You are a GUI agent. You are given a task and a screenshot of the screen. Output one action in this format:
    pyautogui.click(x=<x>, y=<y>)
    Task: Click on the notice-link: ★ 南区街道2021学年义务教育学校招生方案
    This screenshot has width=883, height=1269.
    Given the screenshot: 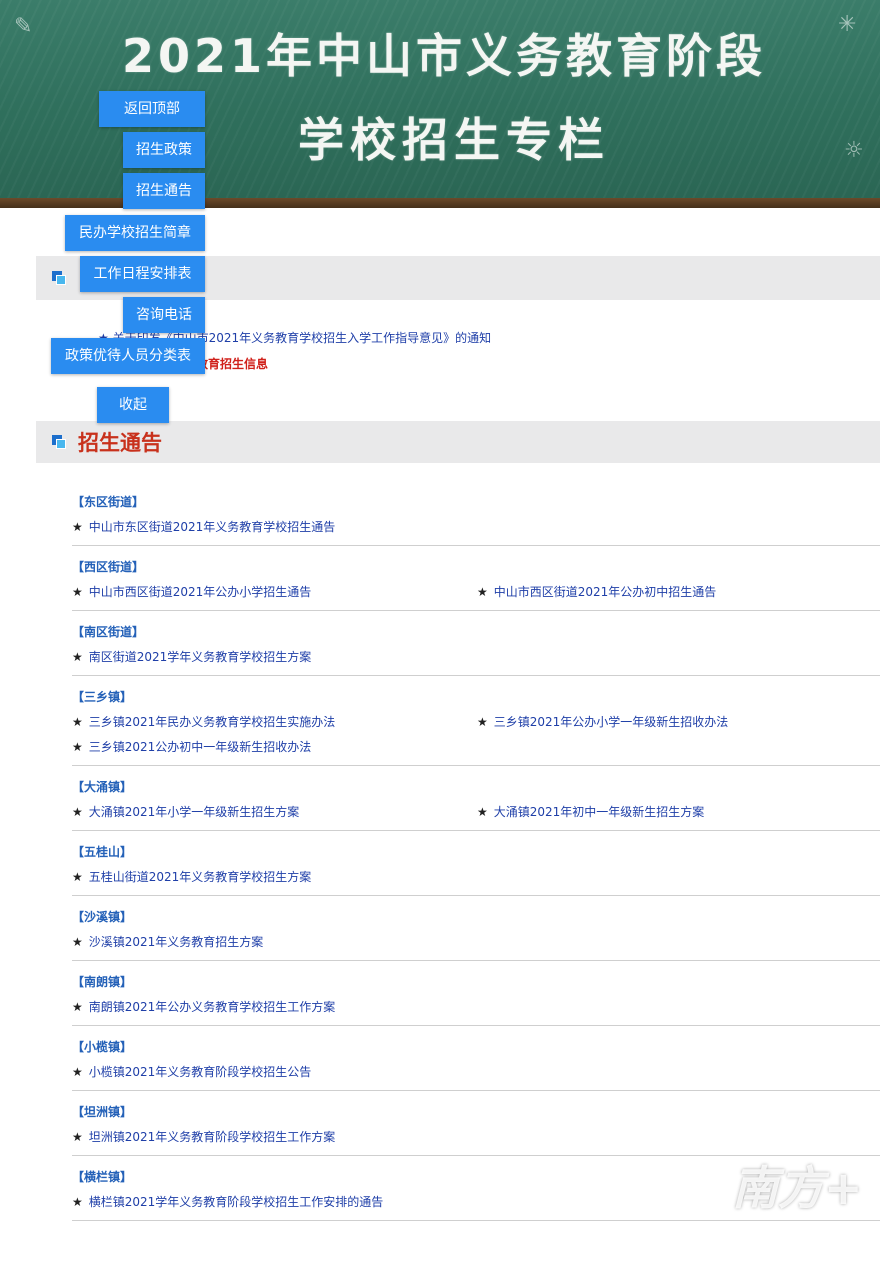 What is the action you would take?
    pyautogui.click(x=191, y=656)
    